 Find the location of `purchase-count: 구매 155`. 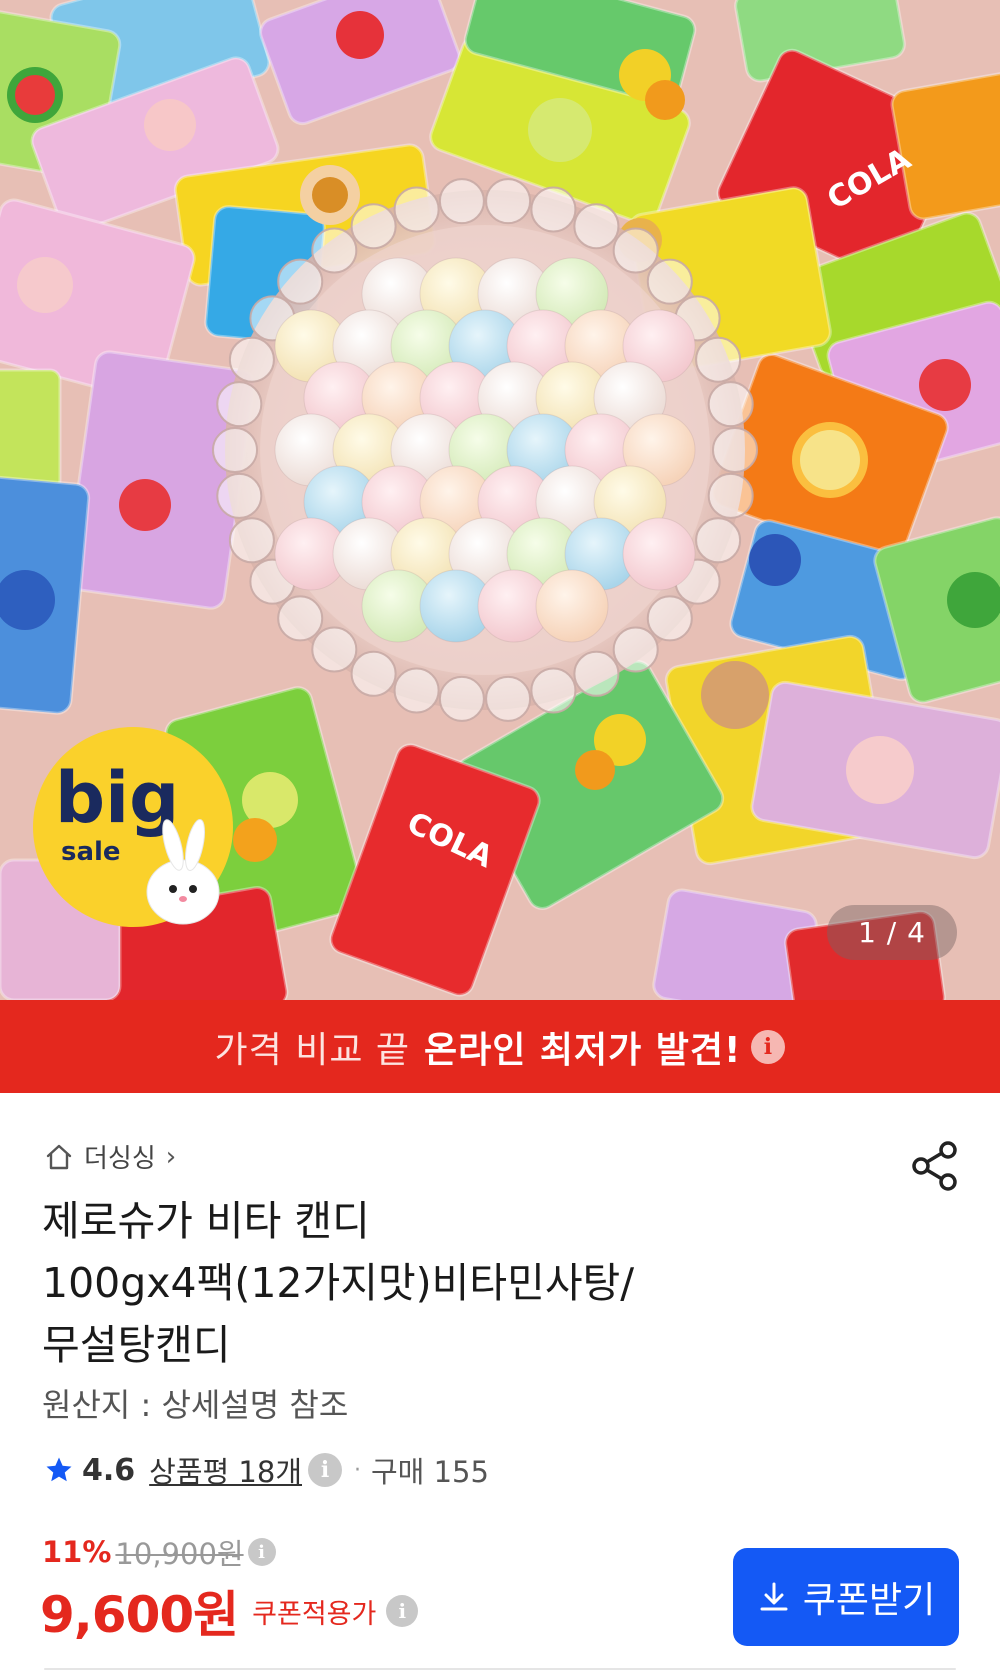

purchase-count: 구매 155 is located at coordinates (430, 1472).